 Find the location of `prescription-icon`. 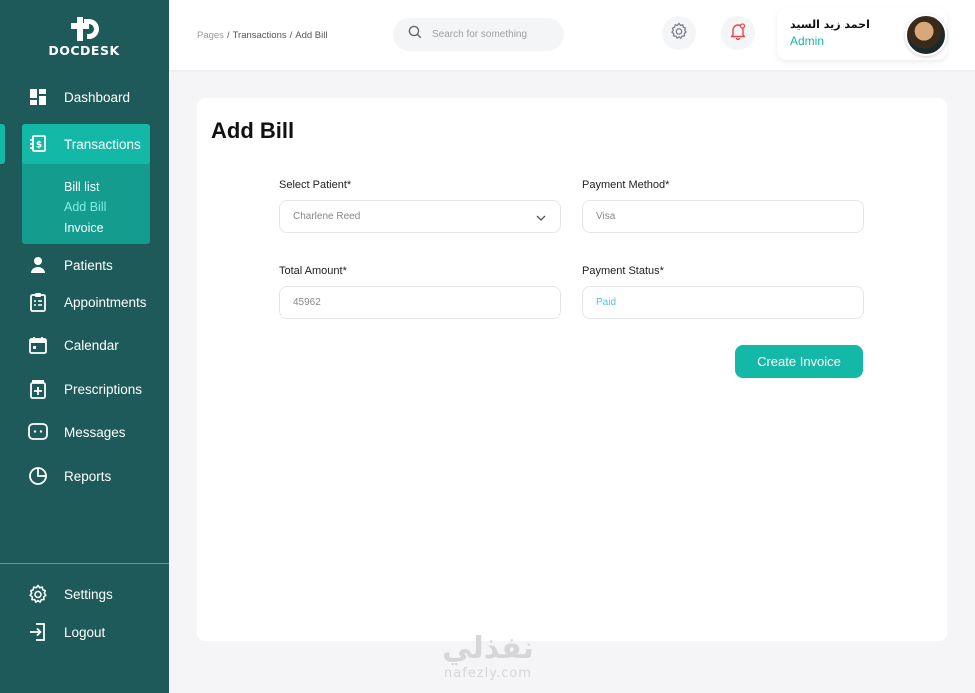

prescription-icon is located at coordinates (38, 389).